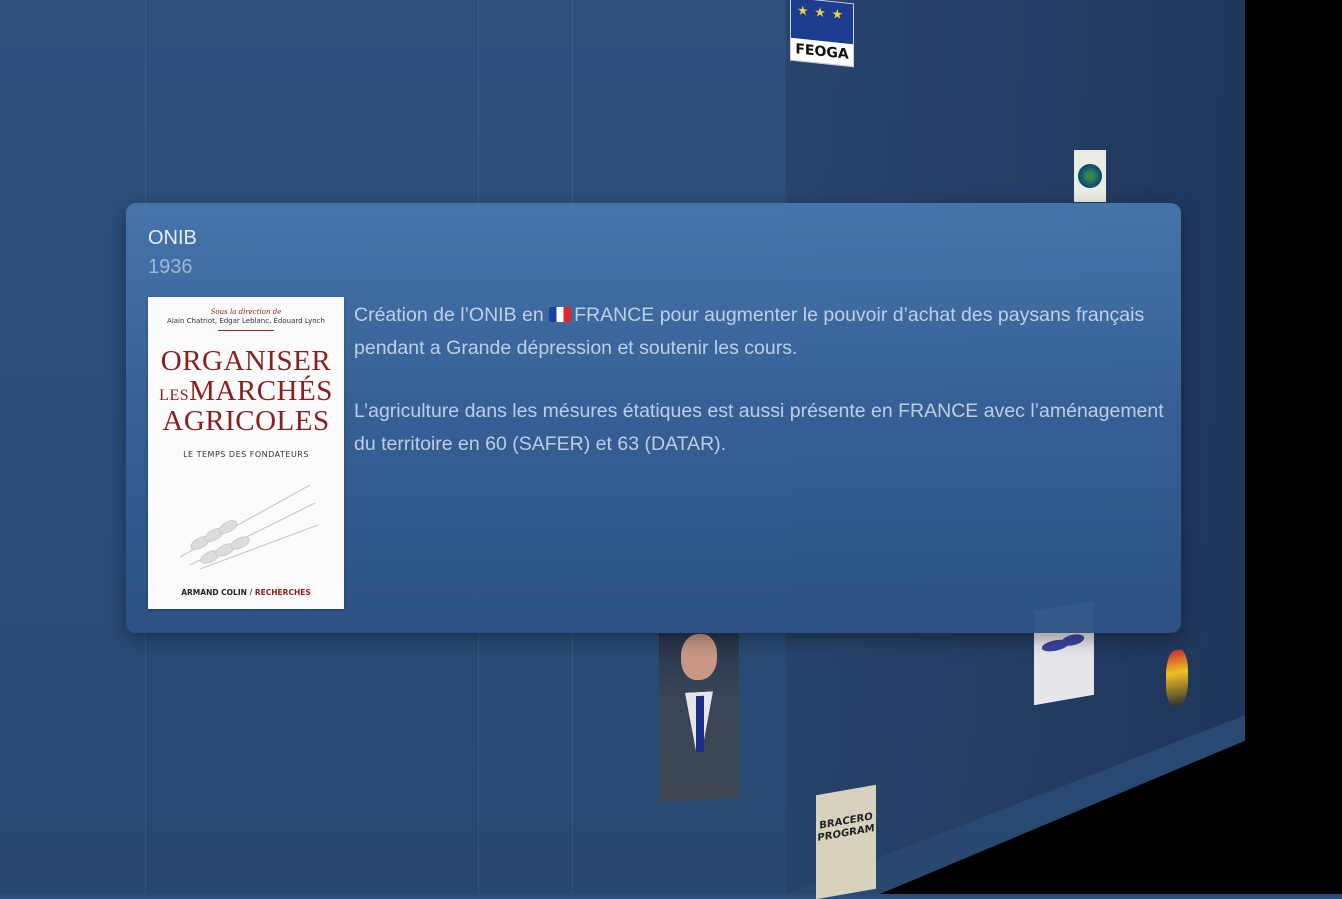  Describe the element at coordinates (699, 657) in the screenshot. I see `portrait-head` at that location.